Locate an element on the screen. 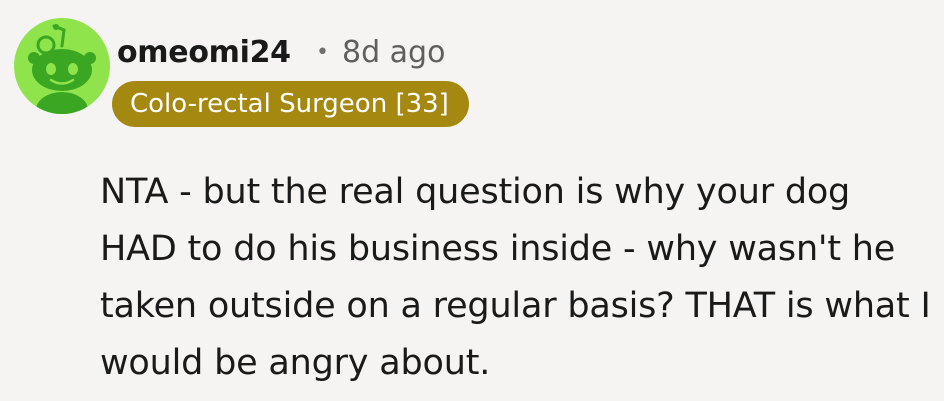  comment-timestamp: 8d ago is located at coordinates (393, 53).